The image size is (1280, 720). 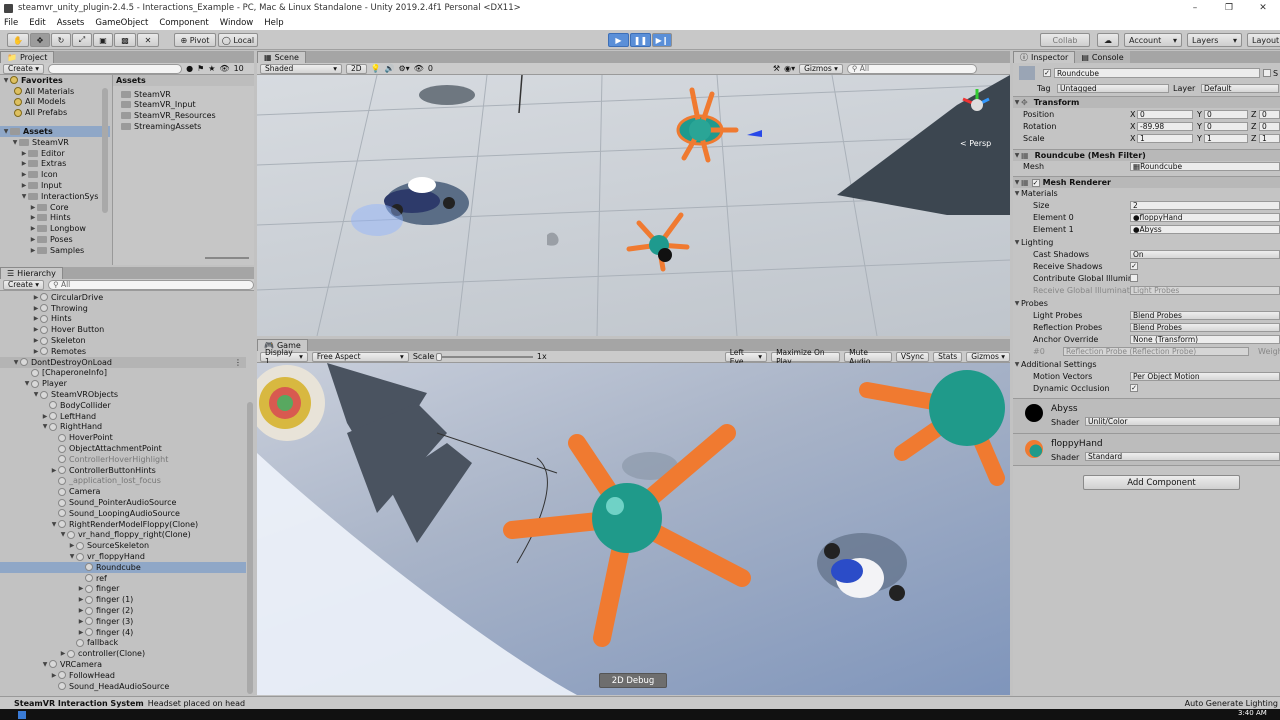 I want to click on position-z-field: 0, so click(x=1269, y=114).